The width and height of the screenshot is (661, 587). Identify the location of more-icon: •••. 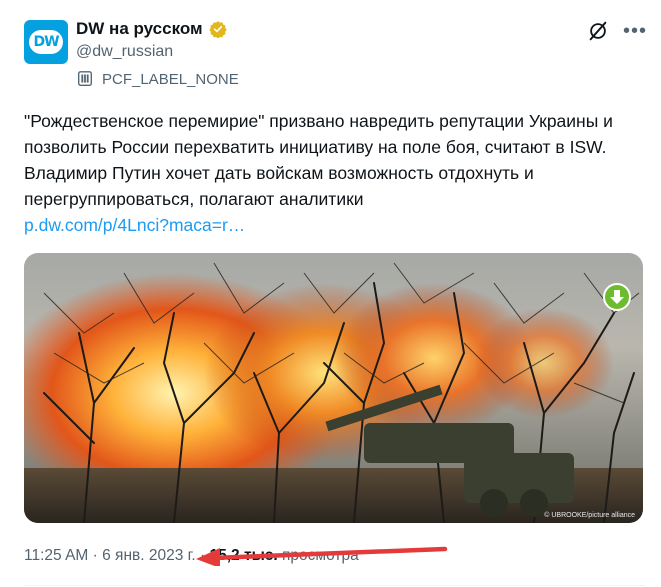
(635, 31).